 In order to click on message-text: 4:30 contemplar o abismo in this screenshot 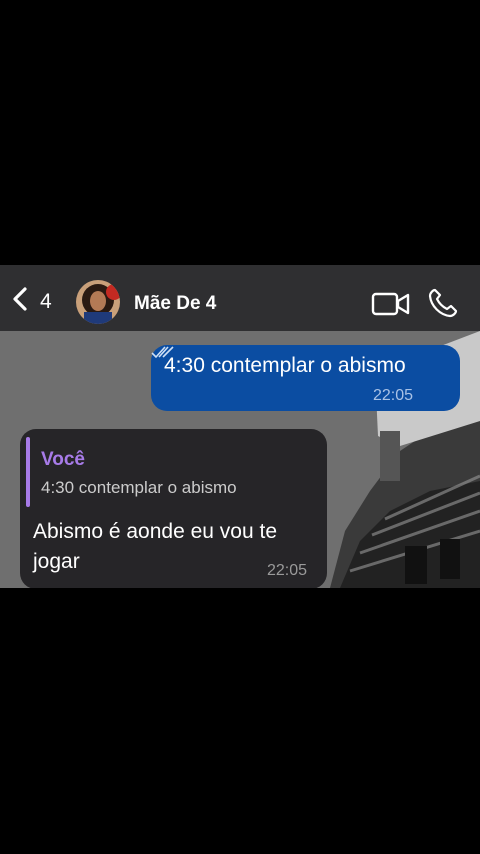, I will do `click(285, 365)`.